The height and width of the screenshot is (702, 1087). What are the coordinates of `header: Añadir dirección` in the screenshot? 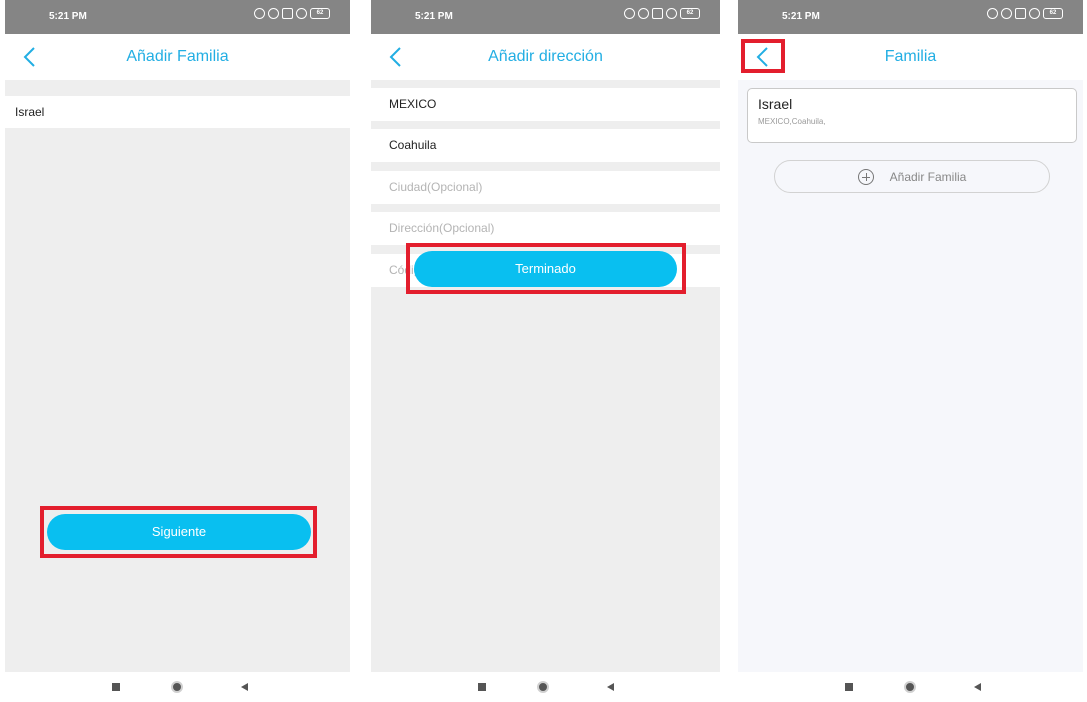 It's located at (545, 57).